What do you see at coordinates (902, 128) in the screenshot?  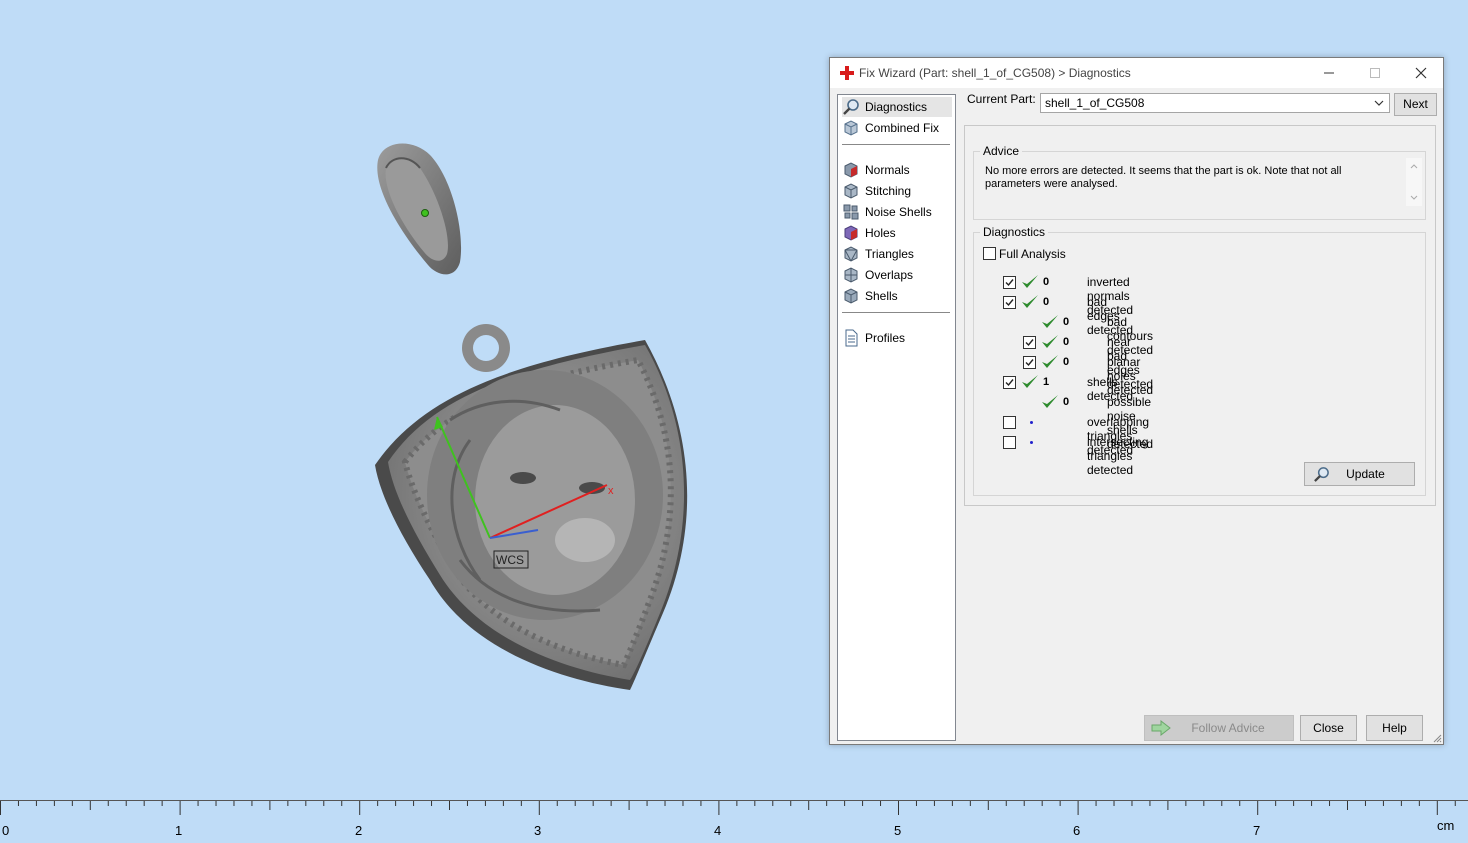 I see `nav-label-combined-fix: Combined Fix` at bounding box center [902, 128].